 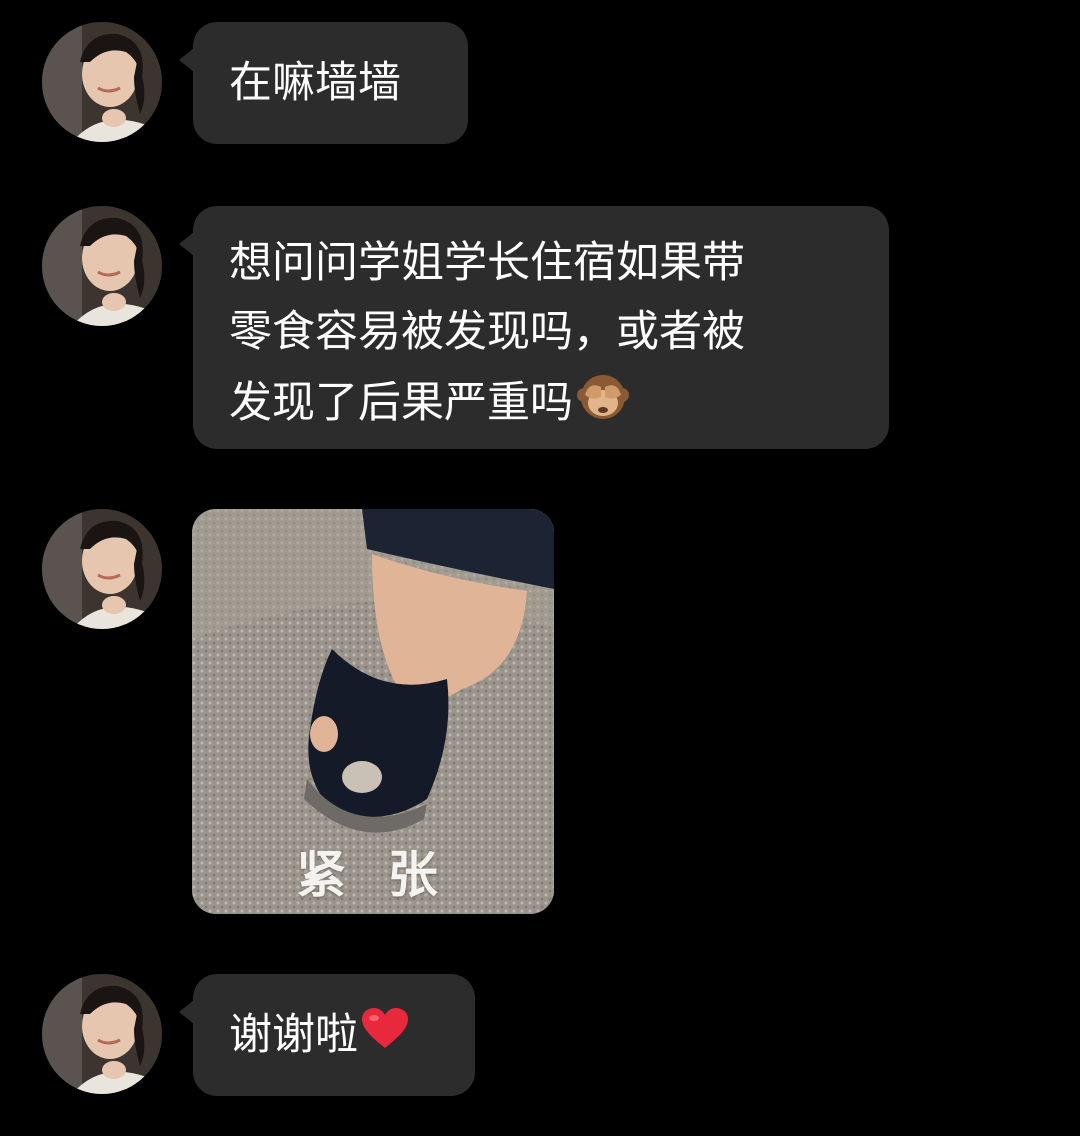 I want to click on message-bubble: 谢谢啦, so click(x=327, y=1035).